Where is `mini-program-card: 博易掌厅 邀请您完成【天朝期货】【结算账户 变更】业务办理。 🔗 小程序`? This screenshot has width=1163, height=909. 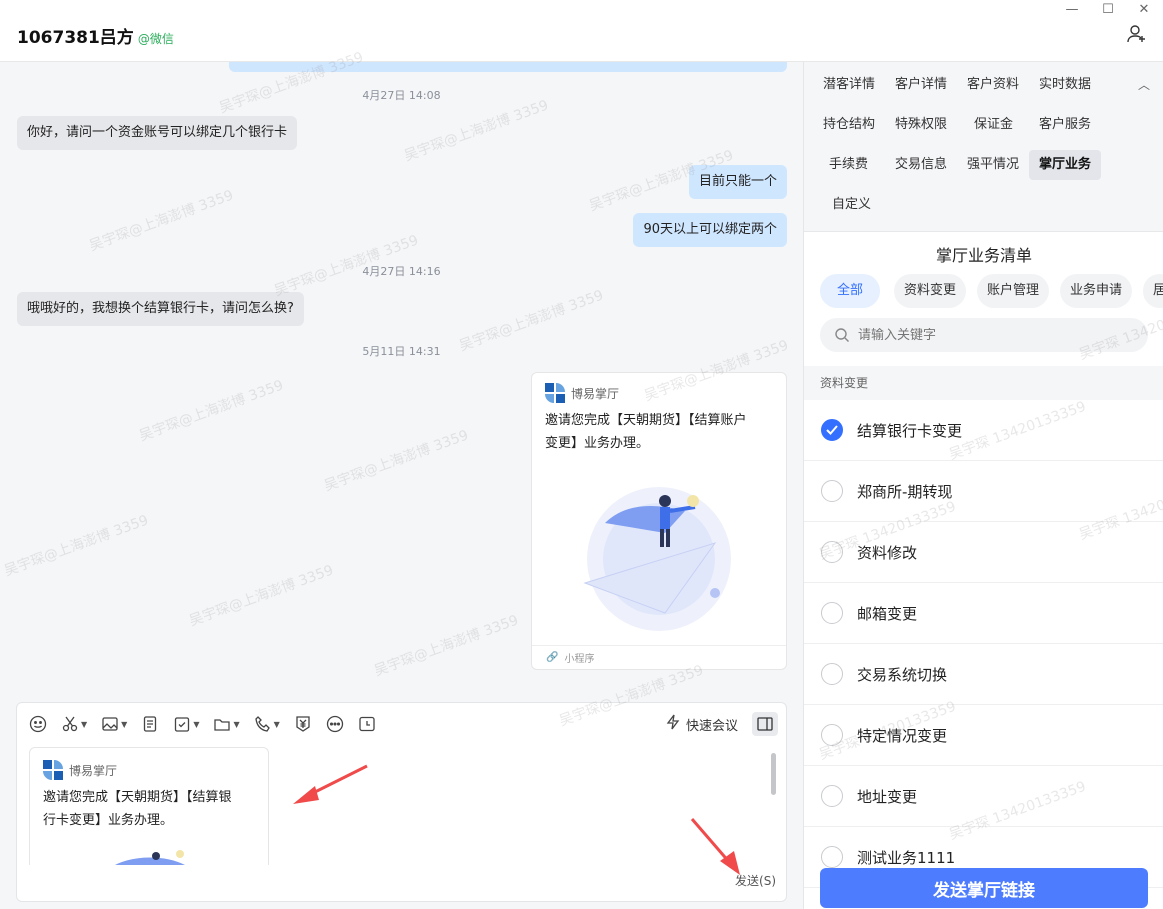
mini-program-card: 博易掌厅 邀请您完成【天朝期货】【结算账户 变更】业务办理。 🔗 小程序 is located at coordinates (659, 521).